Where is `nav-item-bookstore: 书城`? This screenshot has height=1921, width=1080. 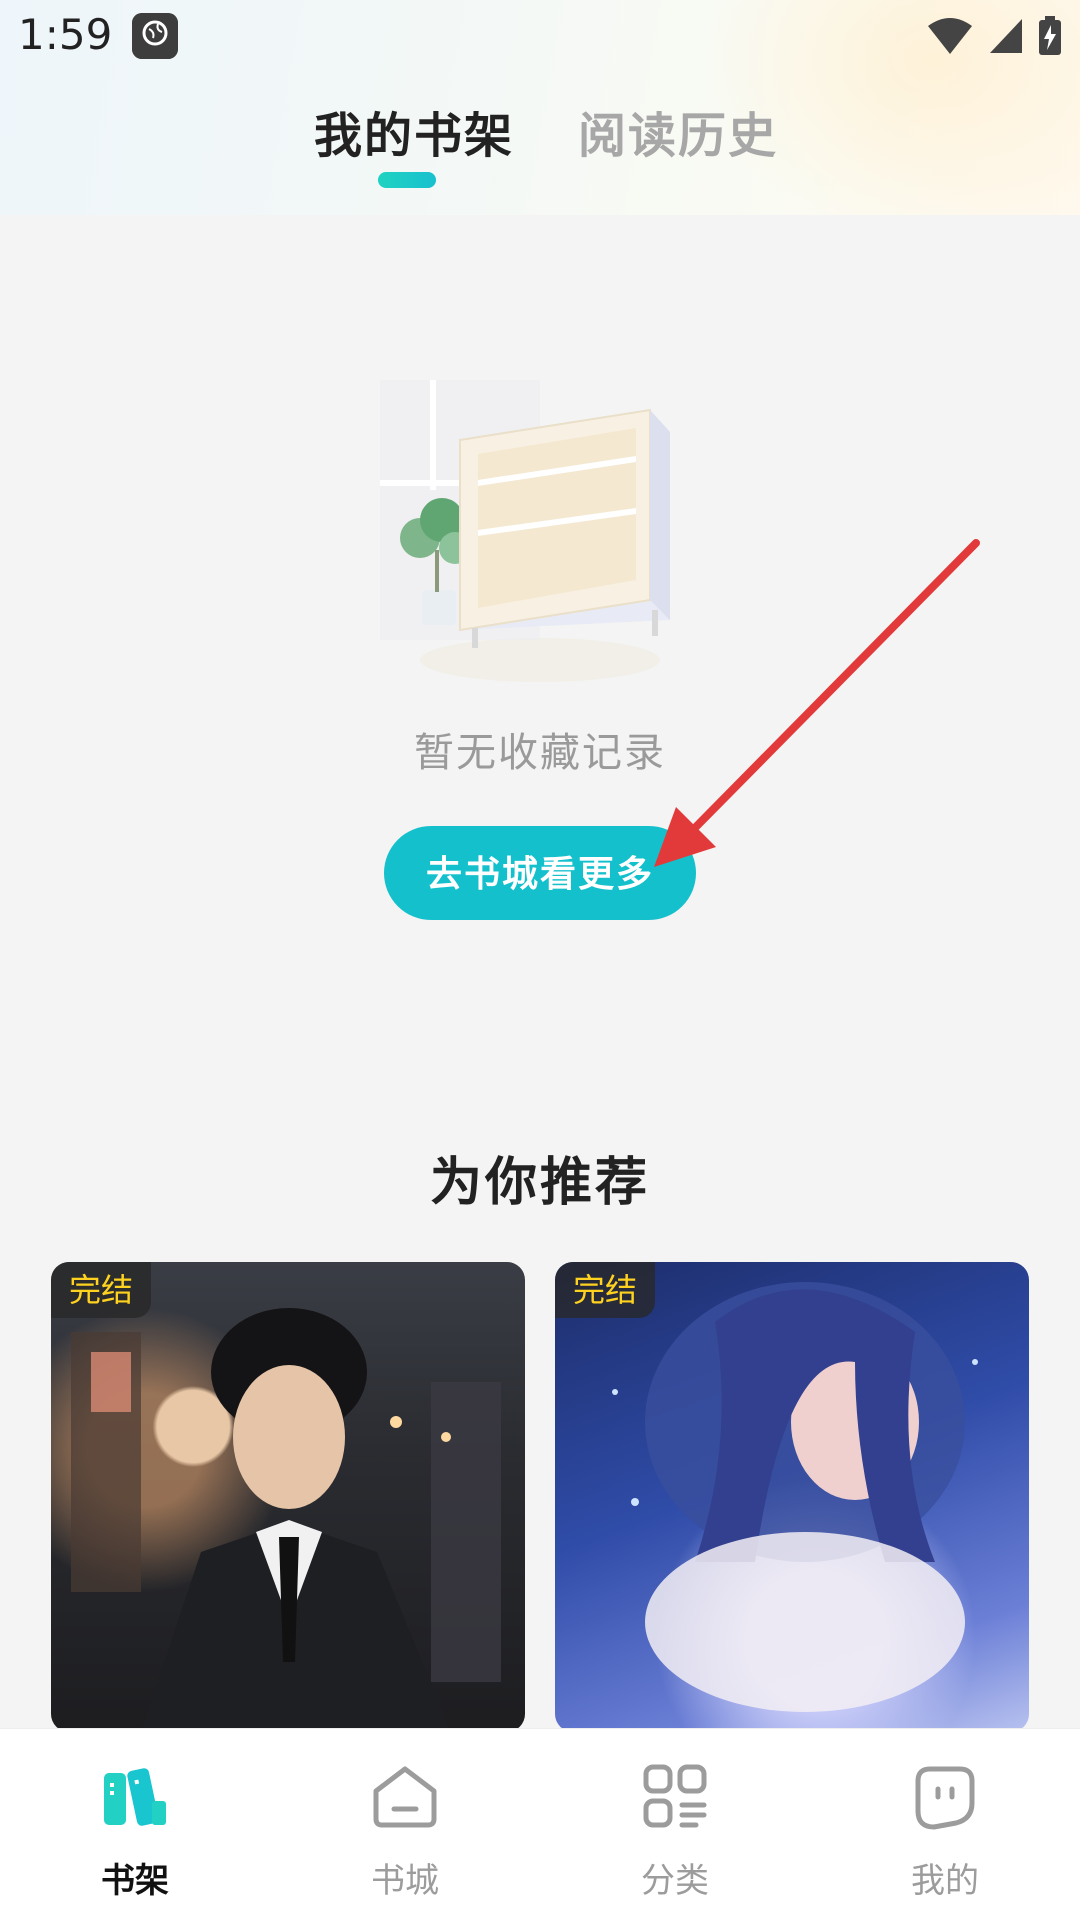
nav-item-bookstore: 书城 is located at coordinates (405, 1825).